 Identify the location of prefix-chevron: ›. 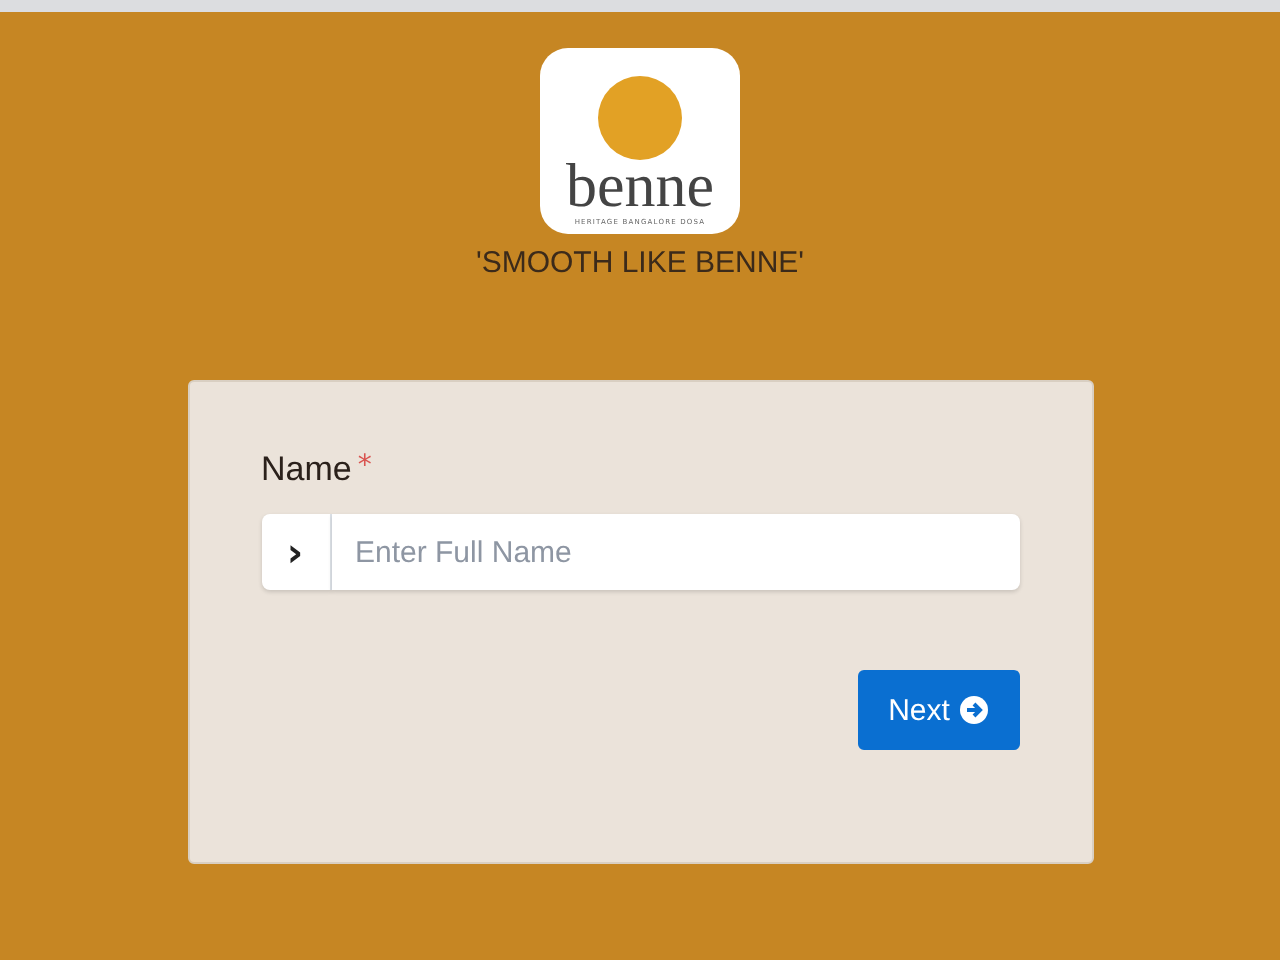
(296, 552).